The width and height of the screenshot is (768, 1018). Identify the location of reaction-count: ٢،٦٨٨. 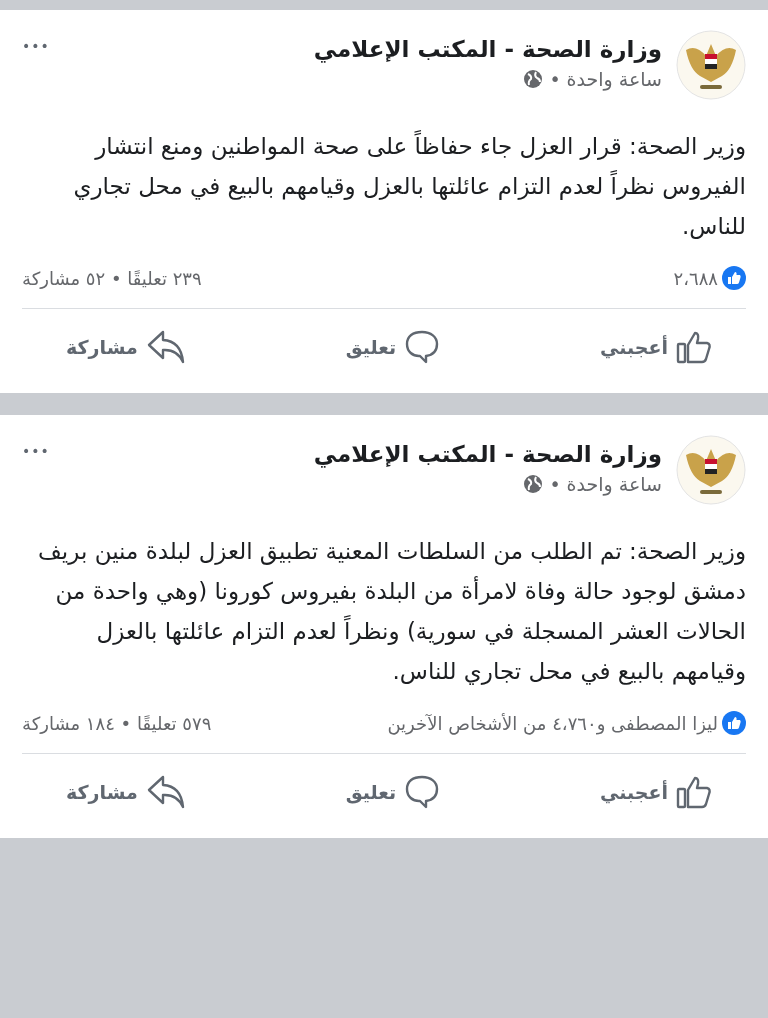
(695, 278).